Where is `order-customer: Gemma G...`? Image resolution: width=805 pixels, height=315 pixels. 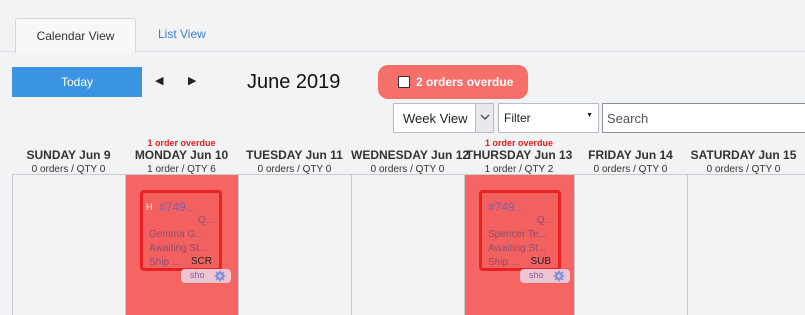 order-customer: Gemma G... is located at coordinates (176, 234).